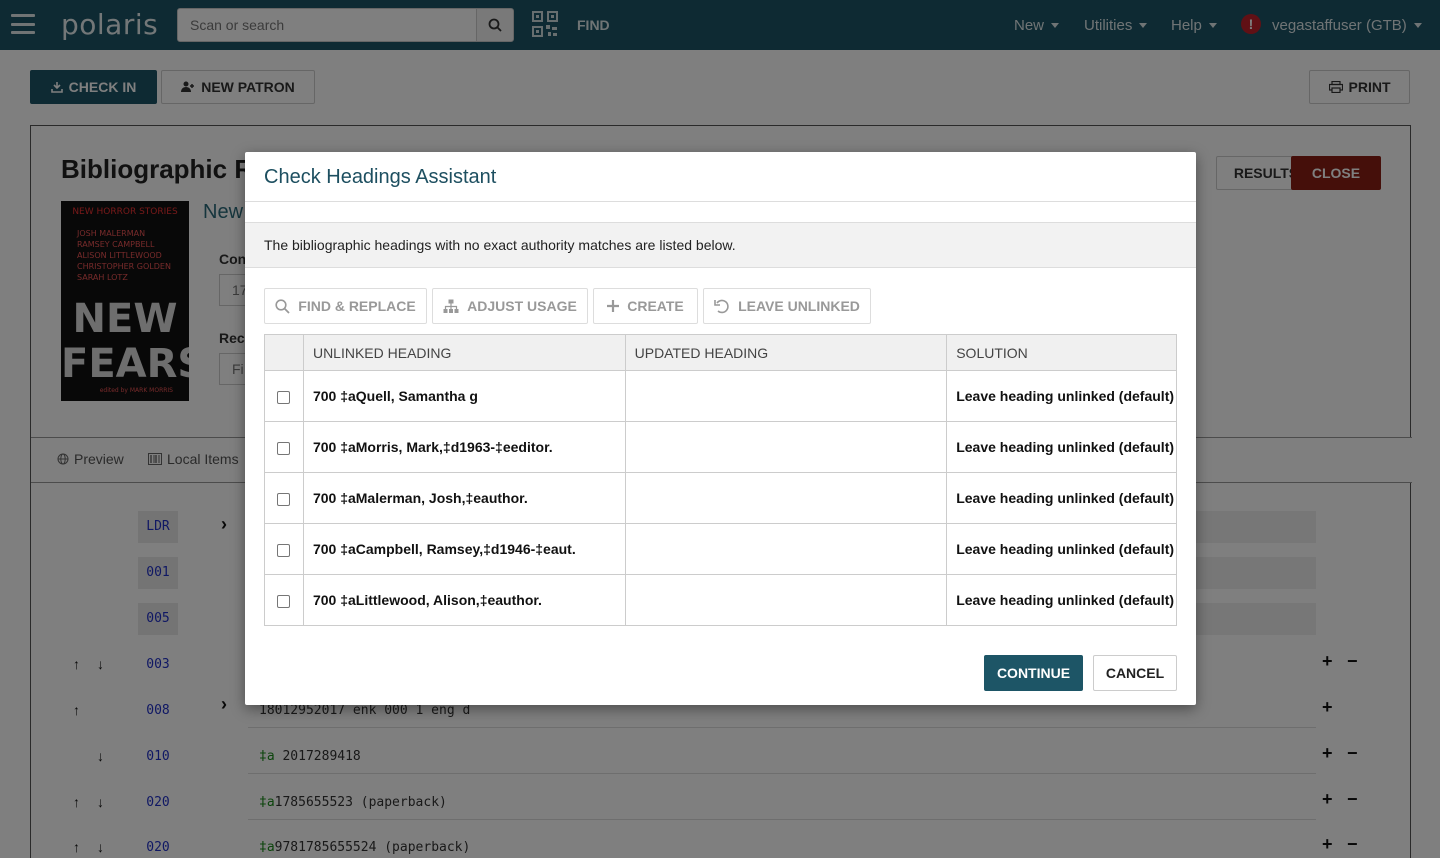  Describe the element at coordinates (464, 396) in the screenshot. I see `unlinked-heading-cell: 700 ‡aQuell, Samantha g` at that location.